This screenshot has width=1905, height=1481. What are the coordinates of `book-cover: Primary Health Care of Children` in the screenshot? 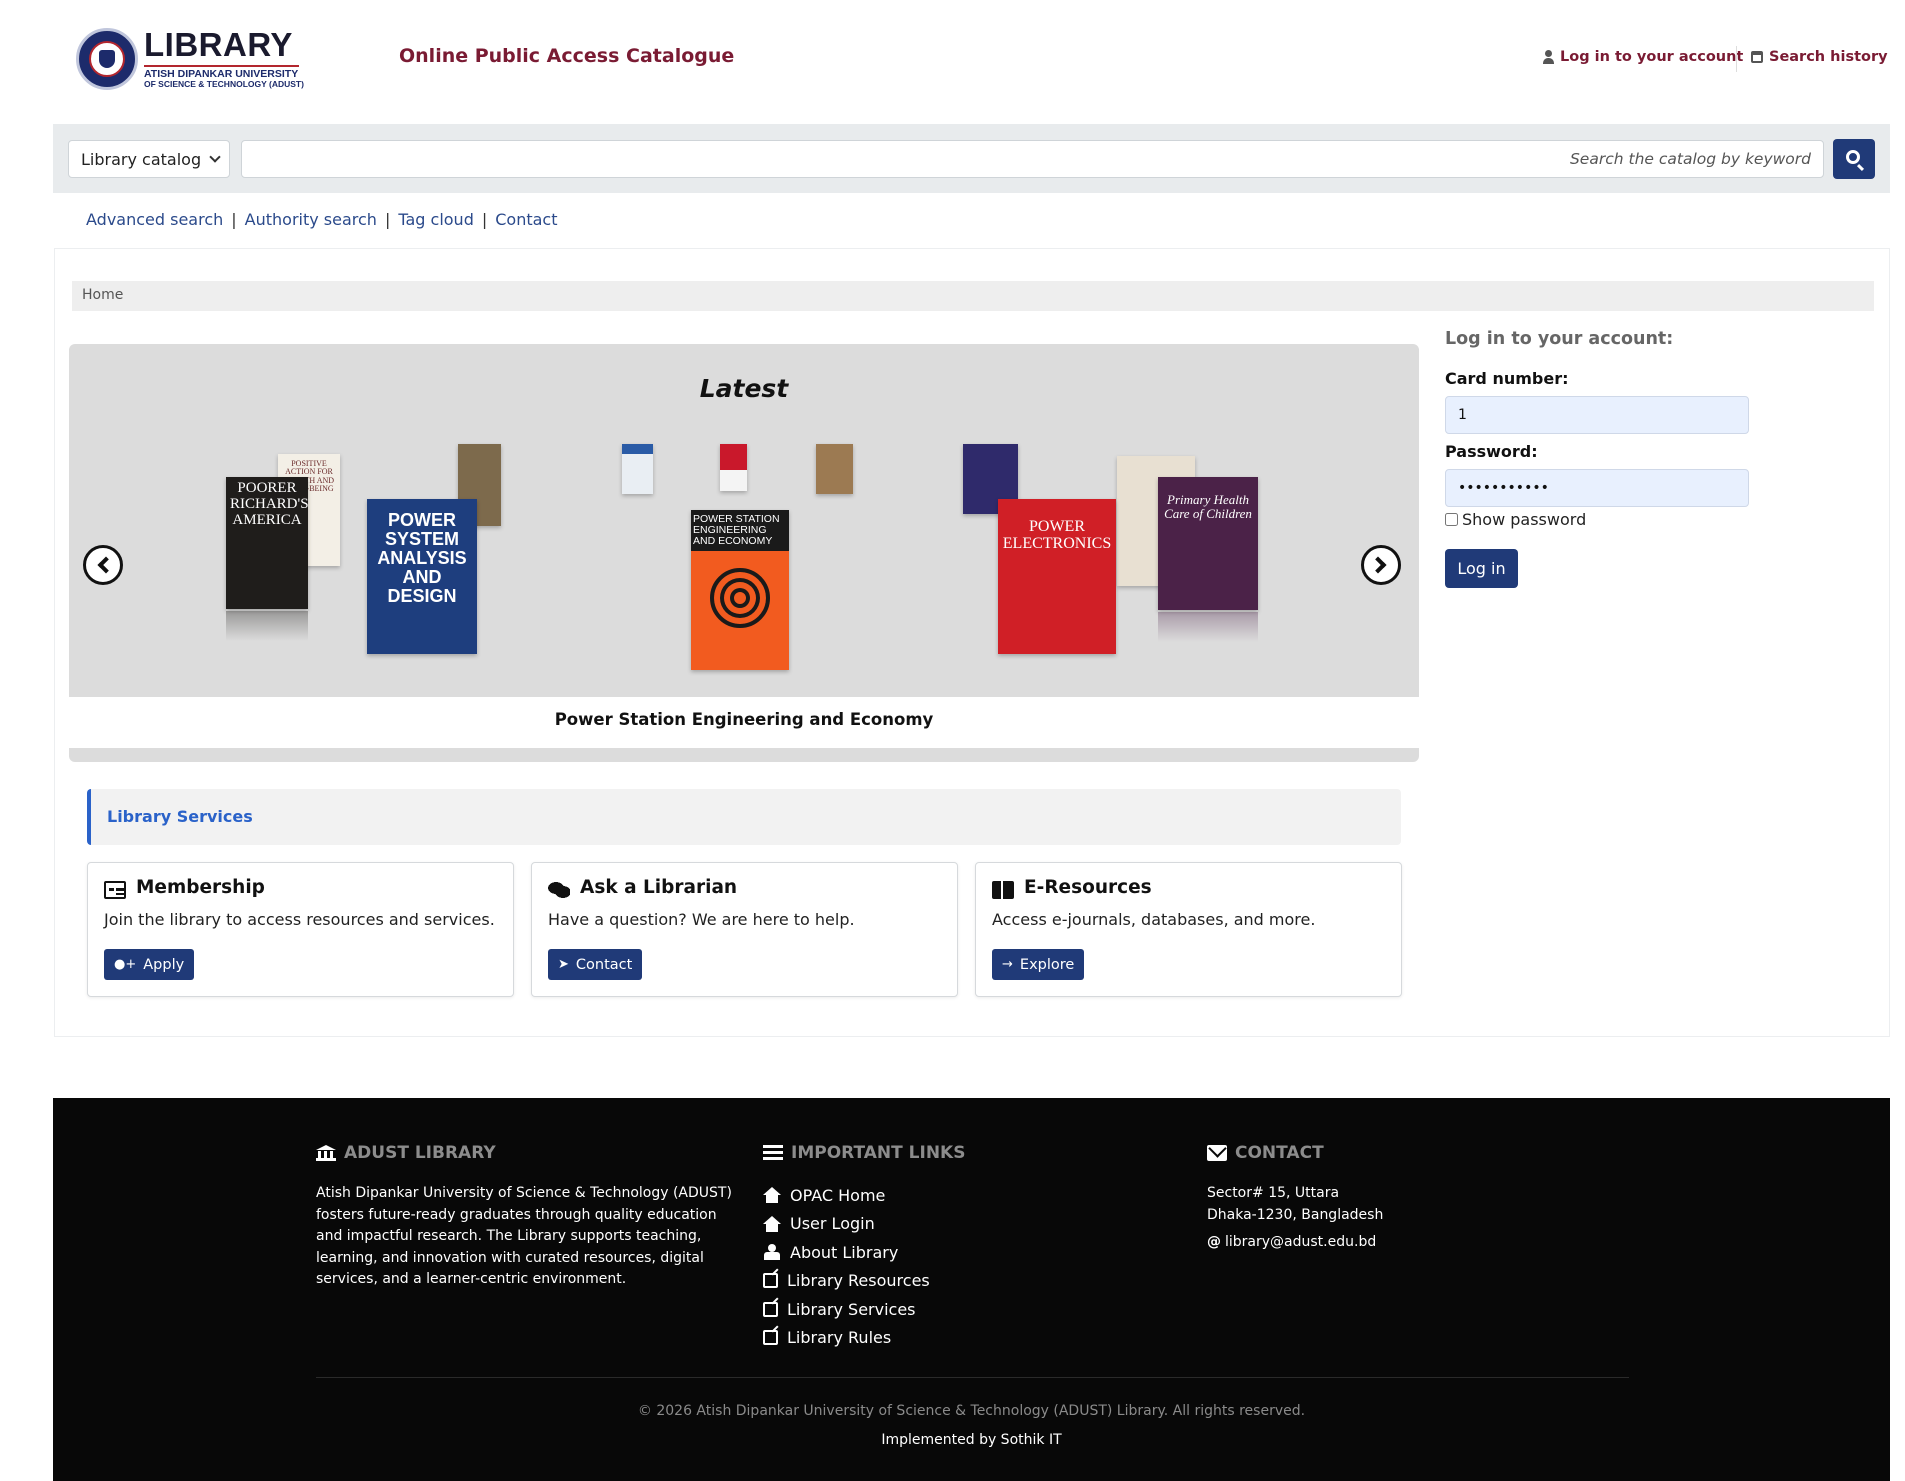 It's located at (1208, 543).